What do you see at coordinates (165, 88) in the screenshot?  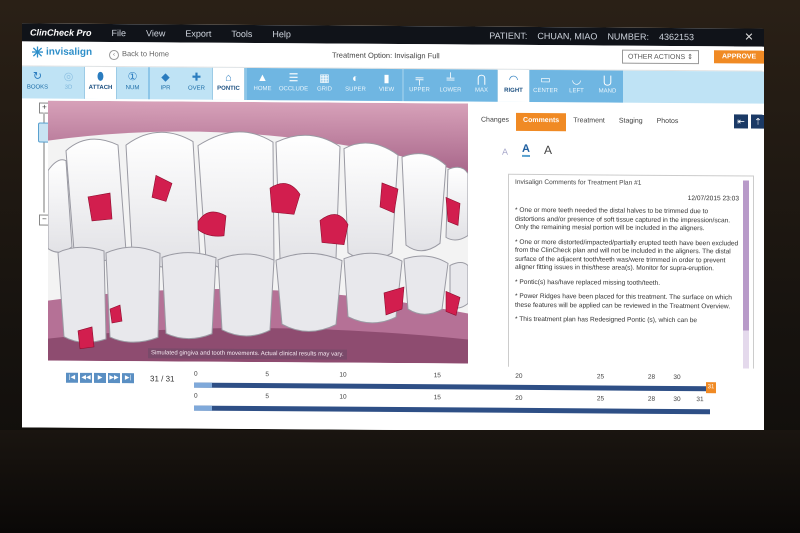 I see `ipr-label: IPR` at bounding box center [165, 88].